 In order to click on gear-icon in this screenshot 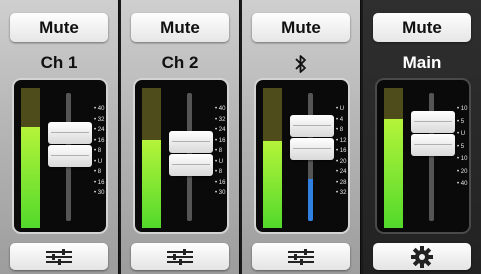, I will do `click(422, 256)`.